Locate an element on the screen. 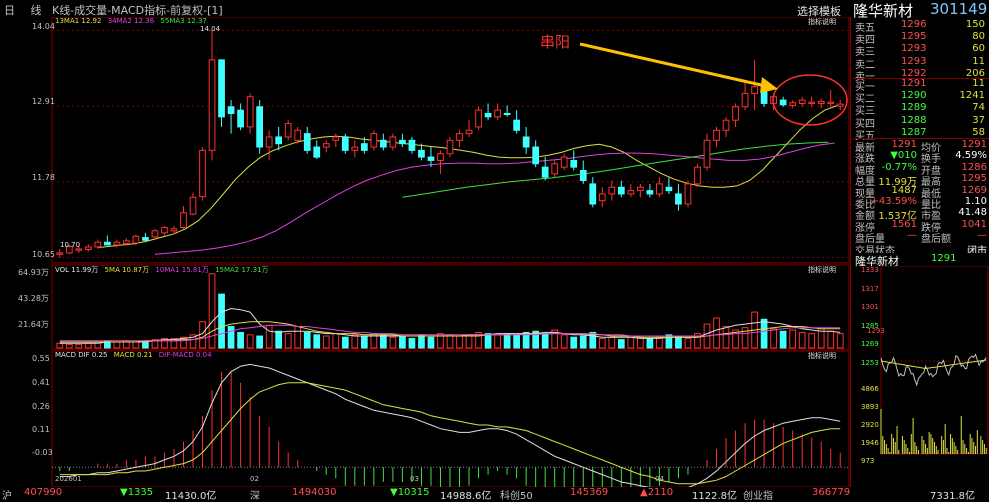  y-label-4: 10.65 is located at coordinates (43, 254).